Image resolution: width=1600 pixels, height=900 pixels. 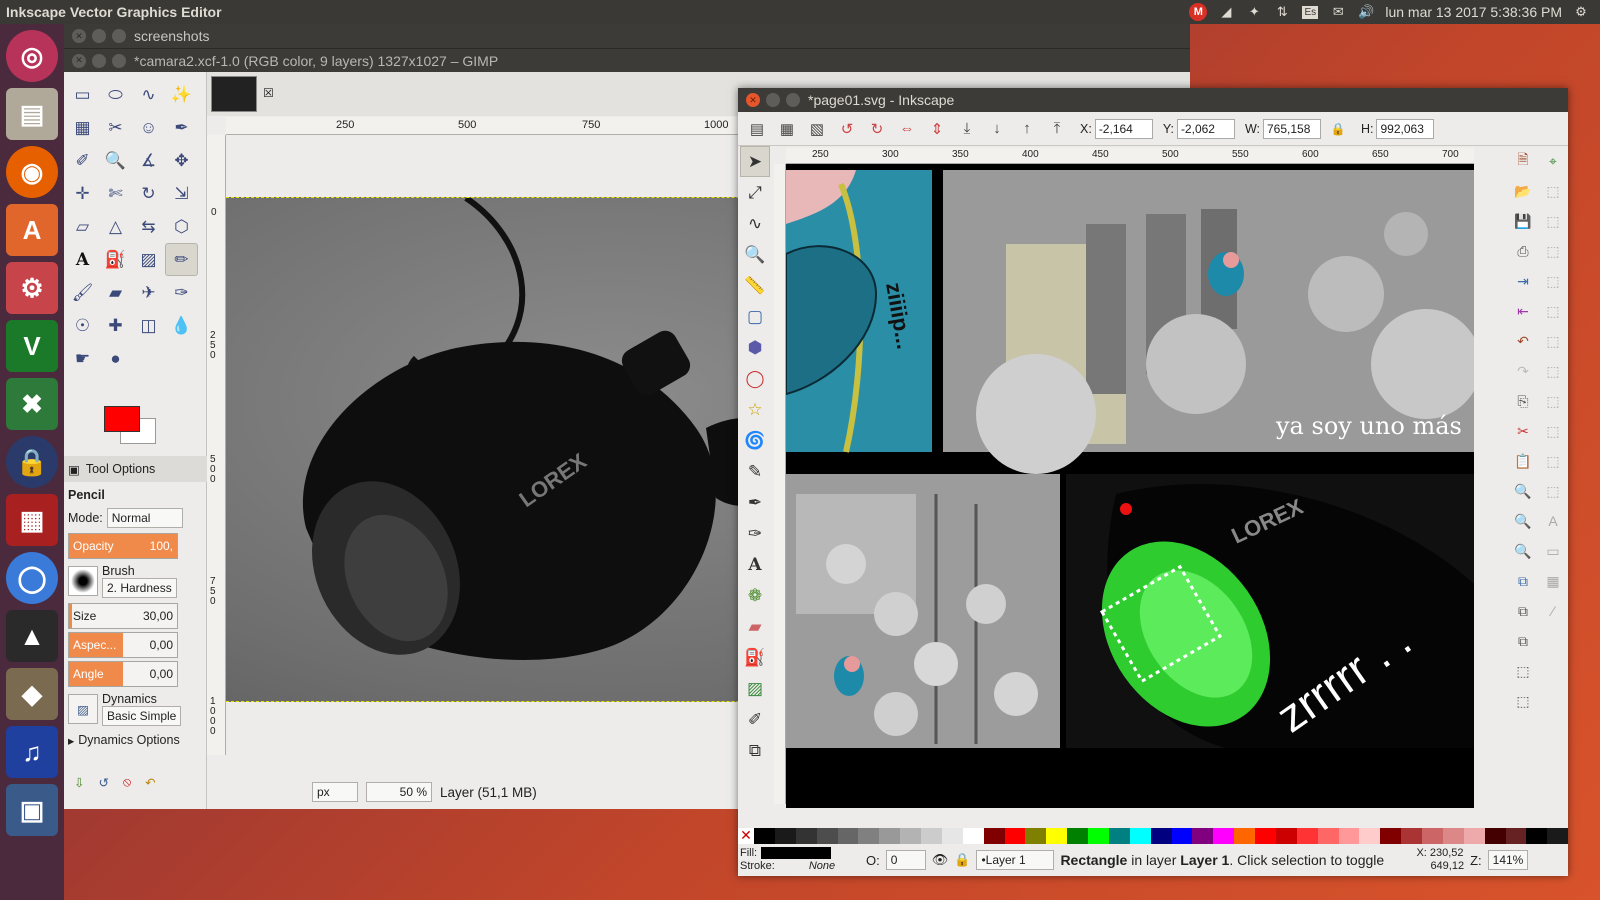 What do you see at coordinates (128, 740) in the screenshot?
I see `dynamics-options-label: Dynamics Options` at bounding box center [128, 740].